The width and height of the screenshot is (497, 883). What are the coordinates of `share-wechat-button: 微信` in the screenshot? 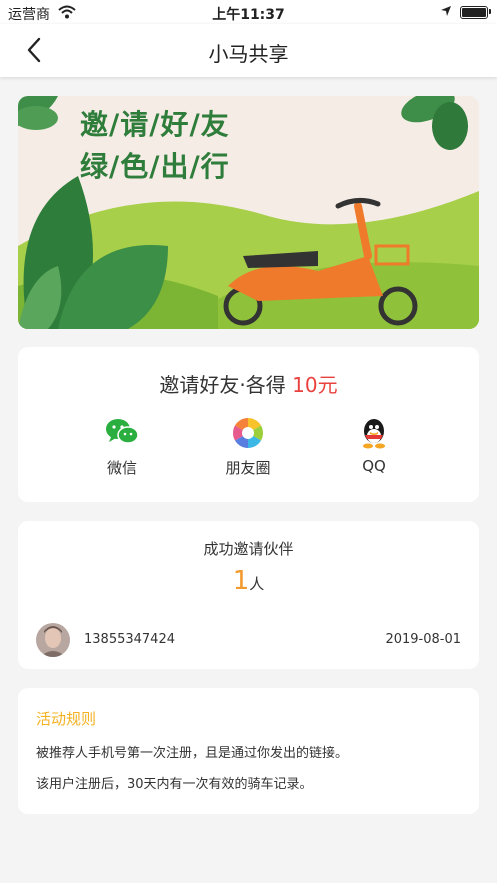 It's located at (122, 447).